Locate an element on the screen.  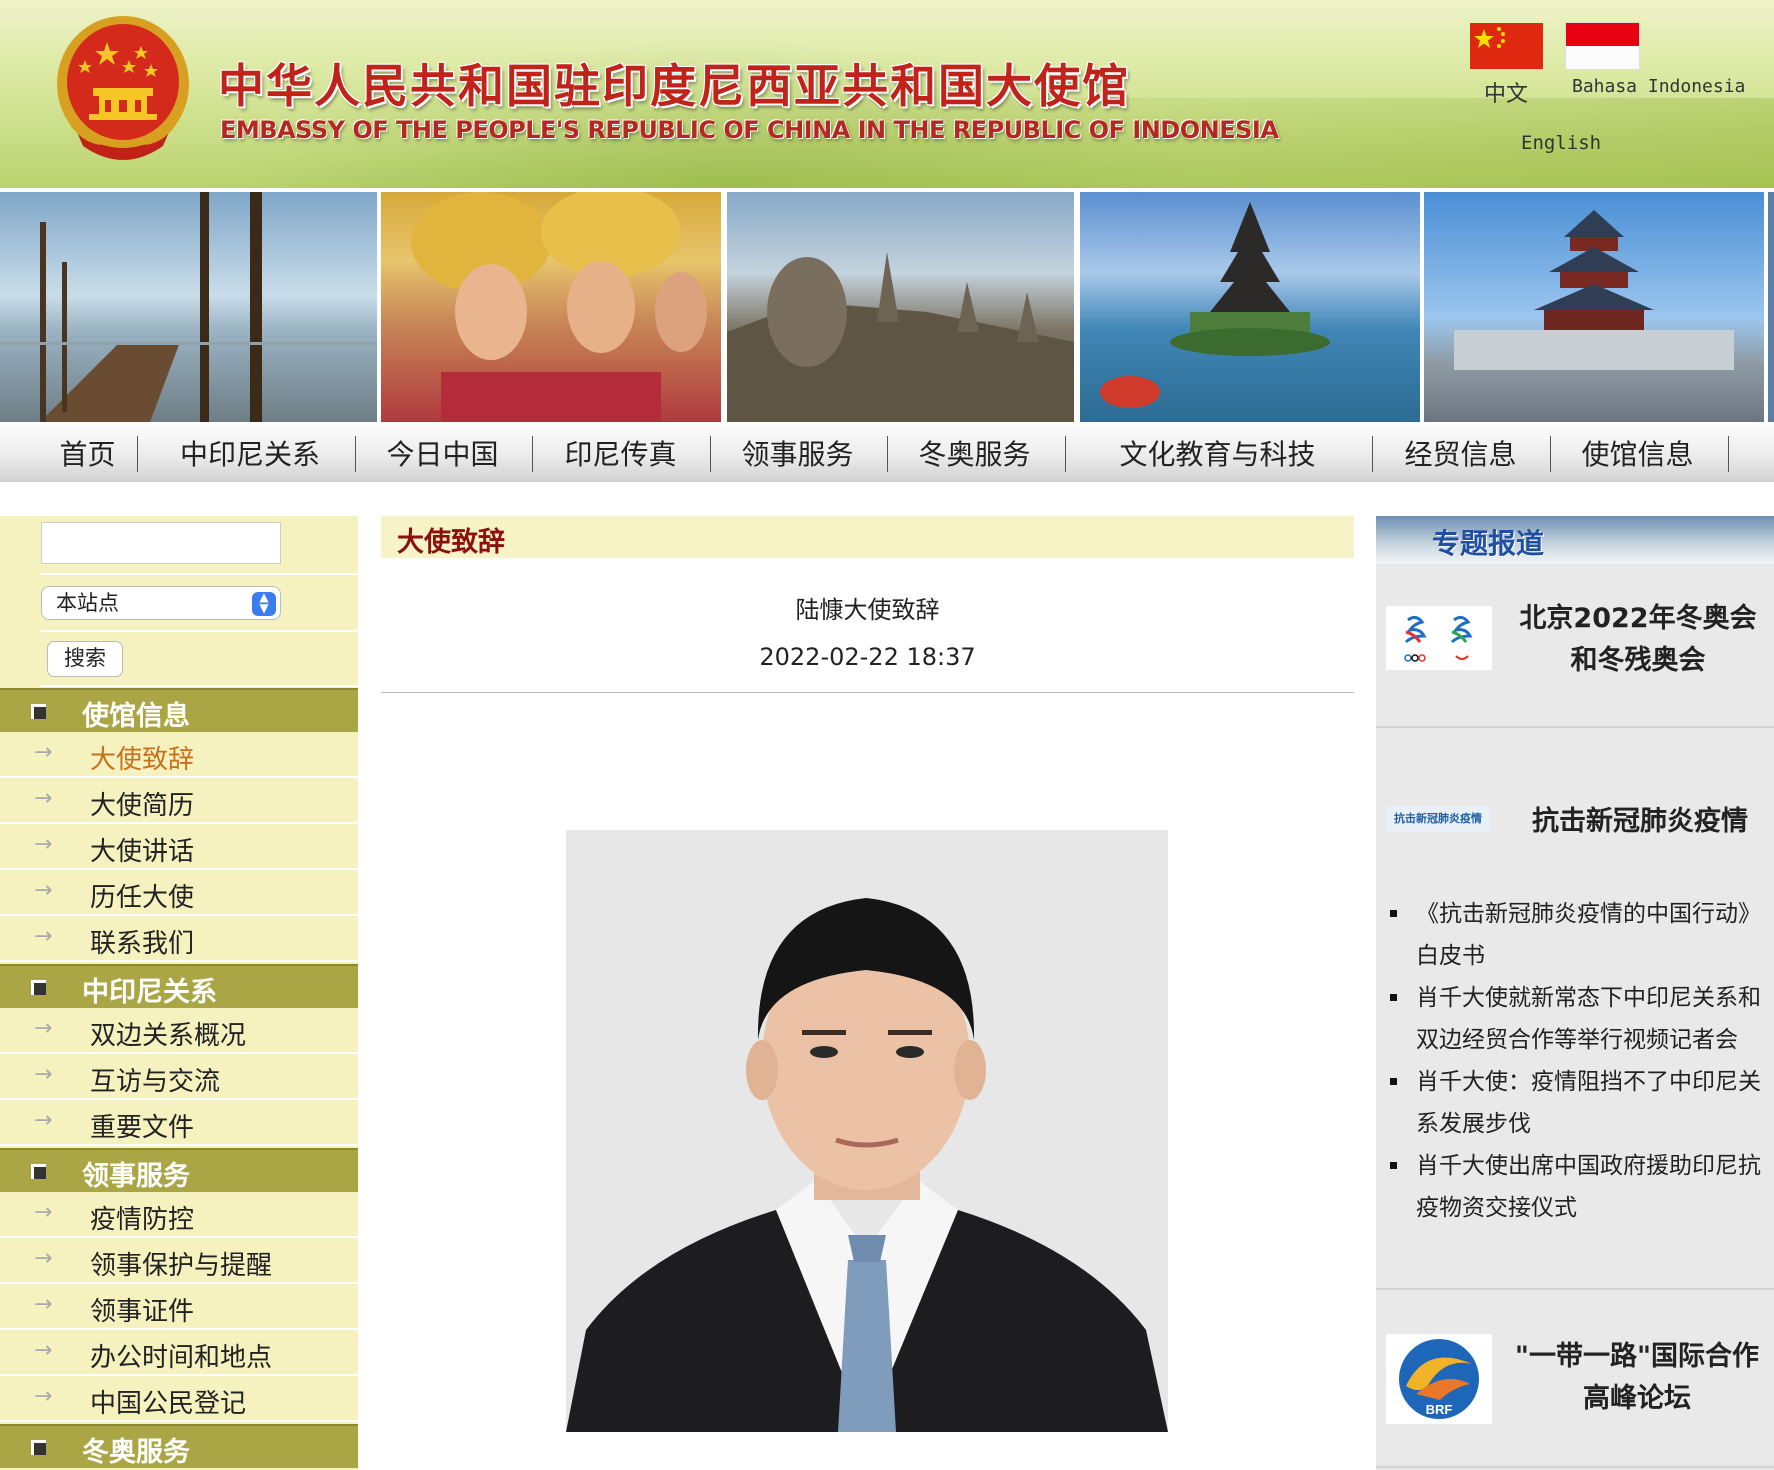
beijing-2022-card-title: 北京2022年冬奥会 和冬残奥会 is located at coordinates (1638, 640).